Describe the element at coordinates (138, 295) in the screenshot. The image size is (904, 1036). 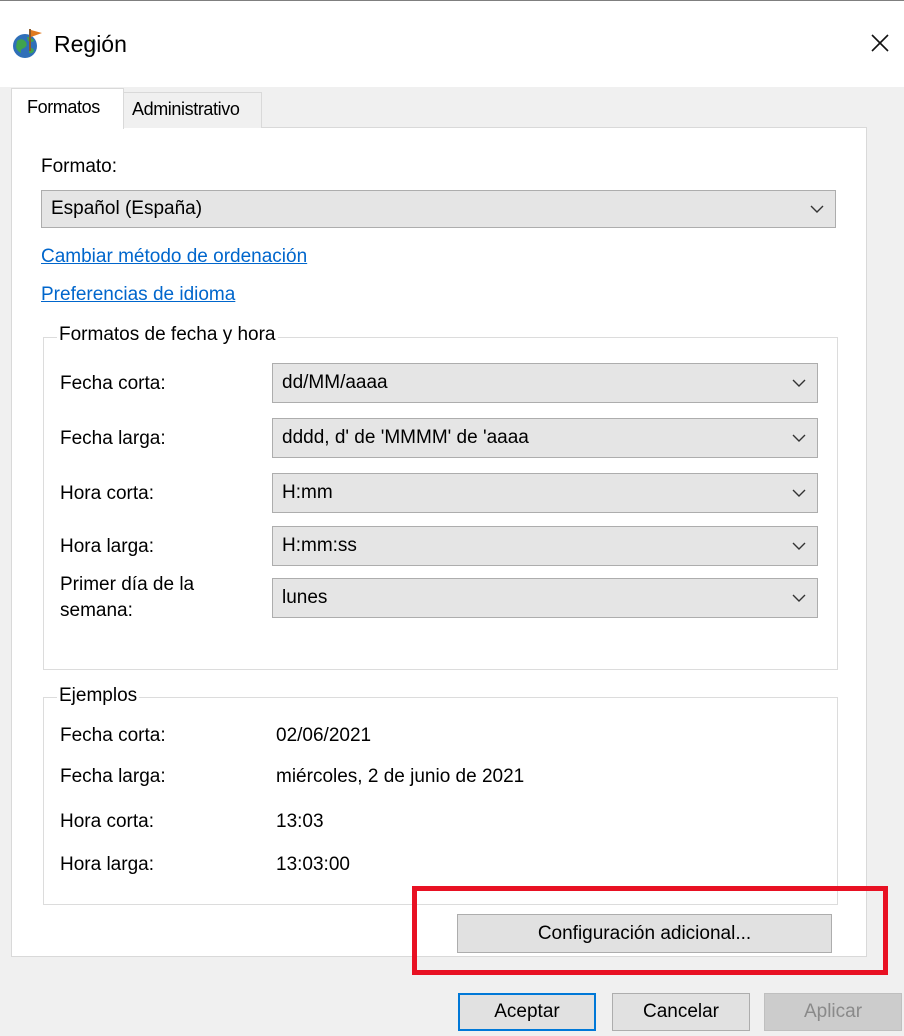
I see `language-preferences-link: Preferencias de idioma` at that location.